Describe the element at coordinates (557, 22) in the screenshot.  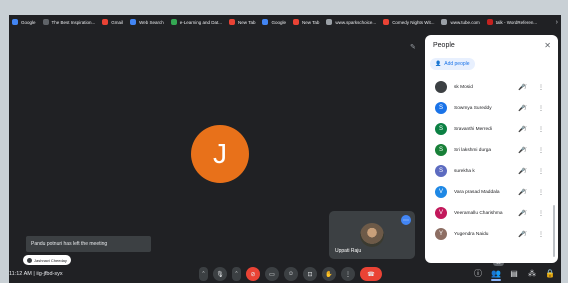
I see `chevron-right-icon: ›` at that location.